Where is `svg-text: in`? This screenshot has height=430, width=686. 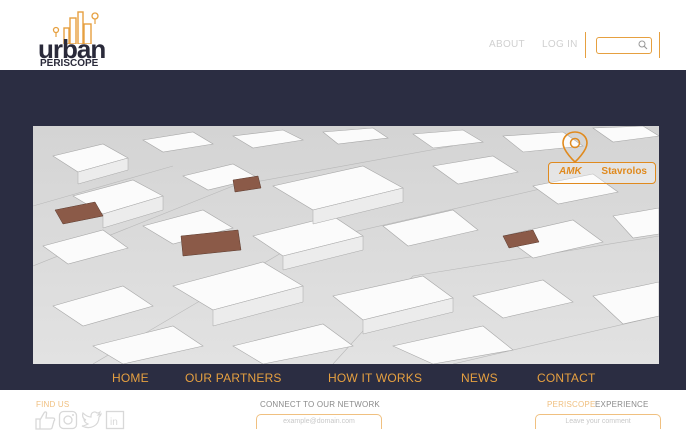 svg-text: in is located at coordinates (114, 422).